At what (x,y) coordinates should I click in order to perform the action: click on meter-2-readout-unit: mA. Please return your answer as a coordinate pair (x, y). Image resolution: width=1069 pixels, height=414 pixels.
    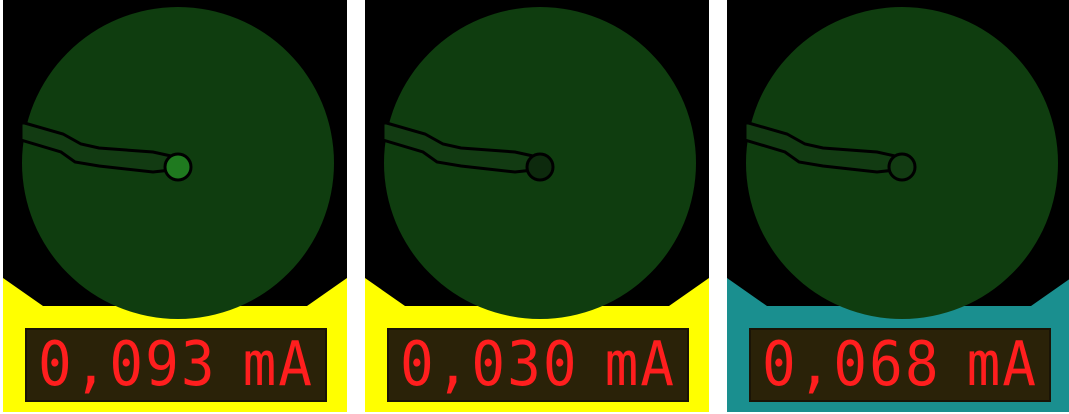
    Looking at the image, I should click on (640, 364).